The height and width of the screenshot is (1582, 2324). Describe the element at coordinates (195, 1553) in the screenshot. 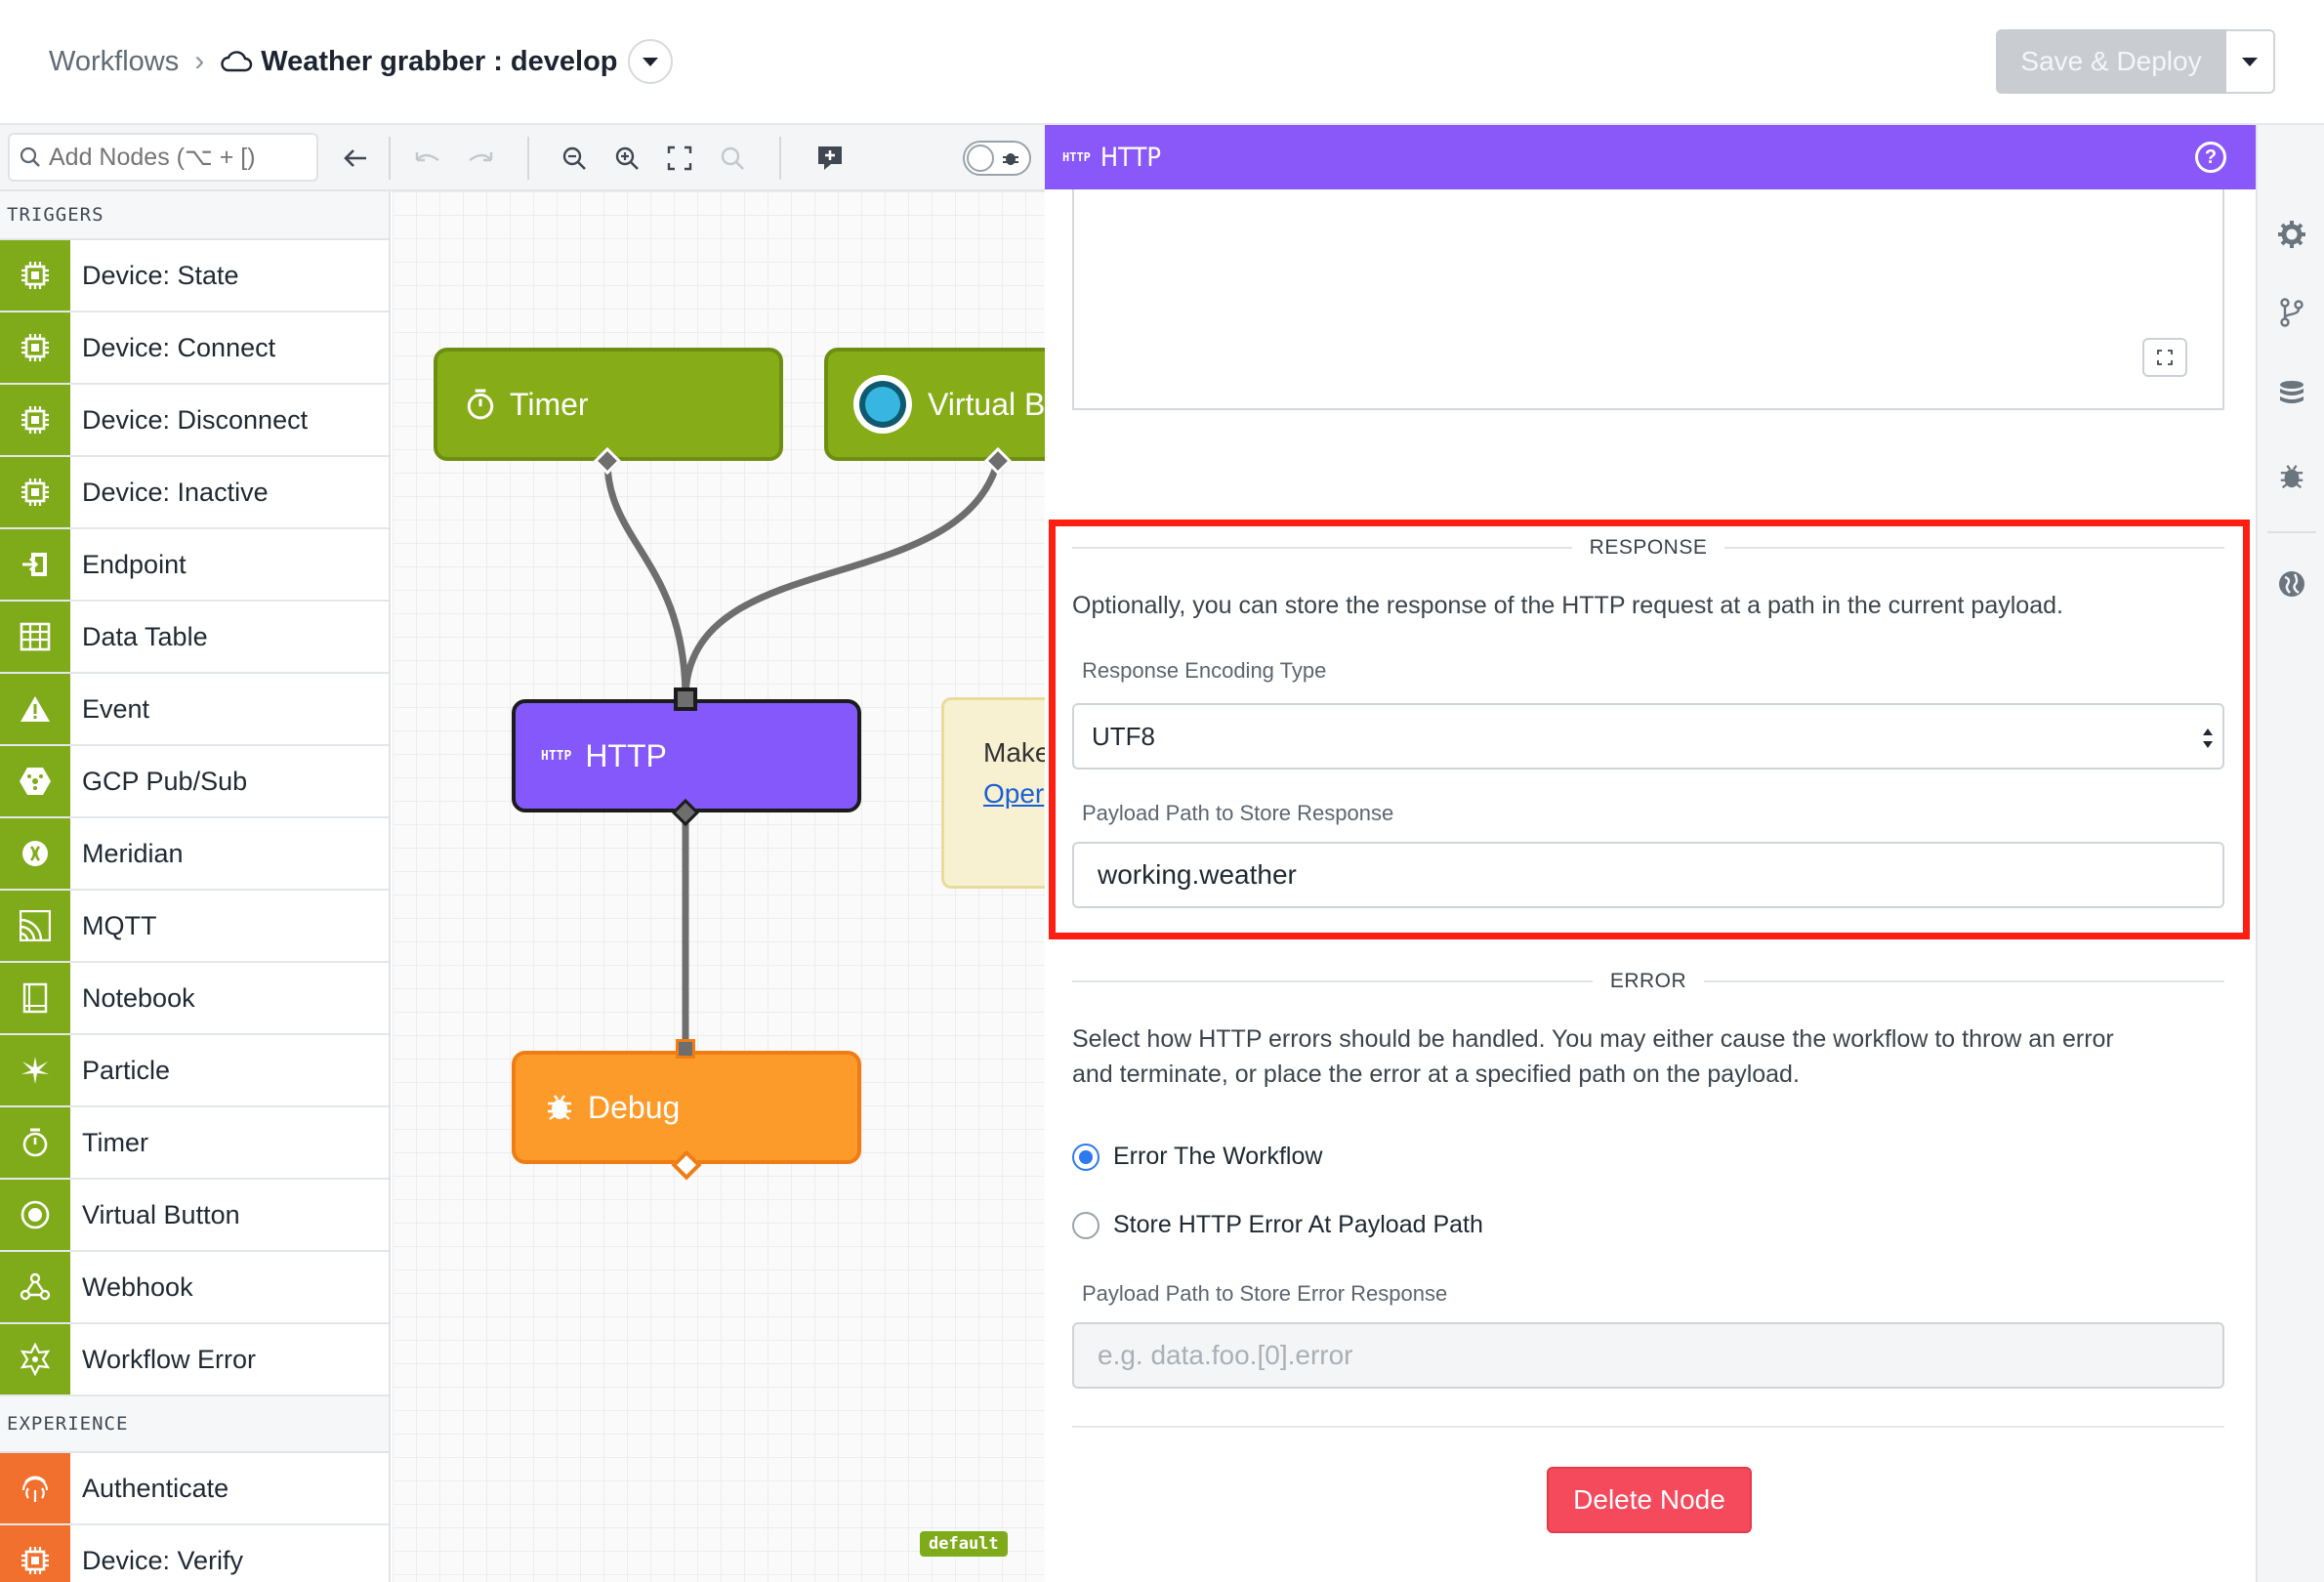

I see `palette-item-device-verify: Device: Verify` at that location.